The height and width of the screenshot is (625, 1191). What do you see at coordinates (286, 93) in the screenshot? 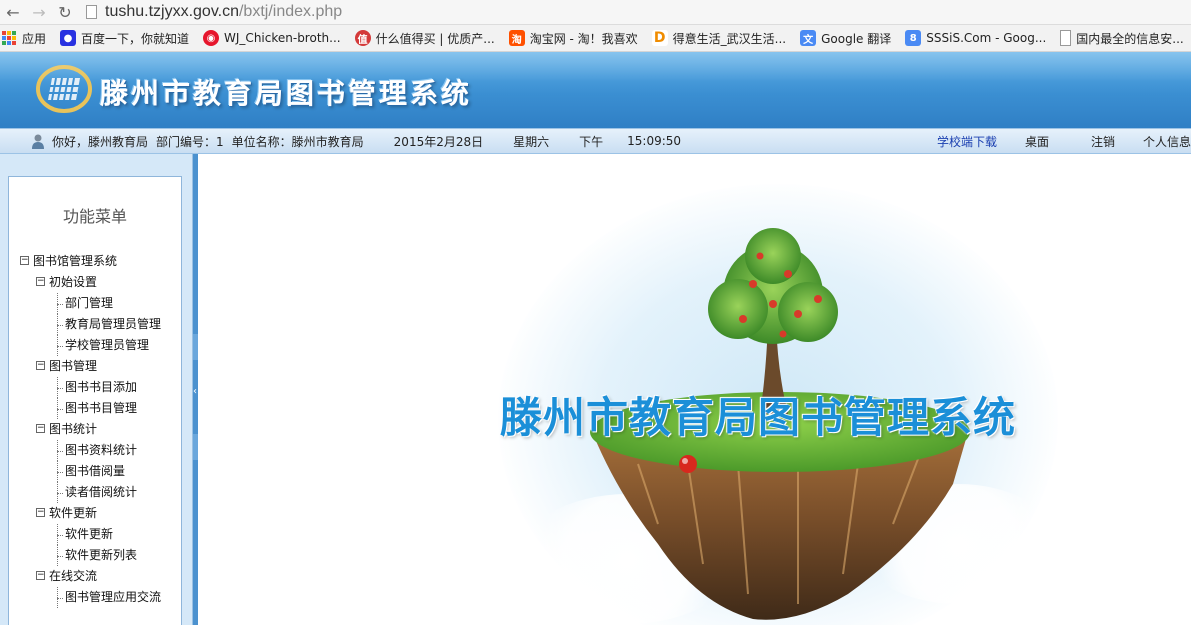
I see `header-title: 滕州市教育局图书管理系统` at bounding box center [286, 93].